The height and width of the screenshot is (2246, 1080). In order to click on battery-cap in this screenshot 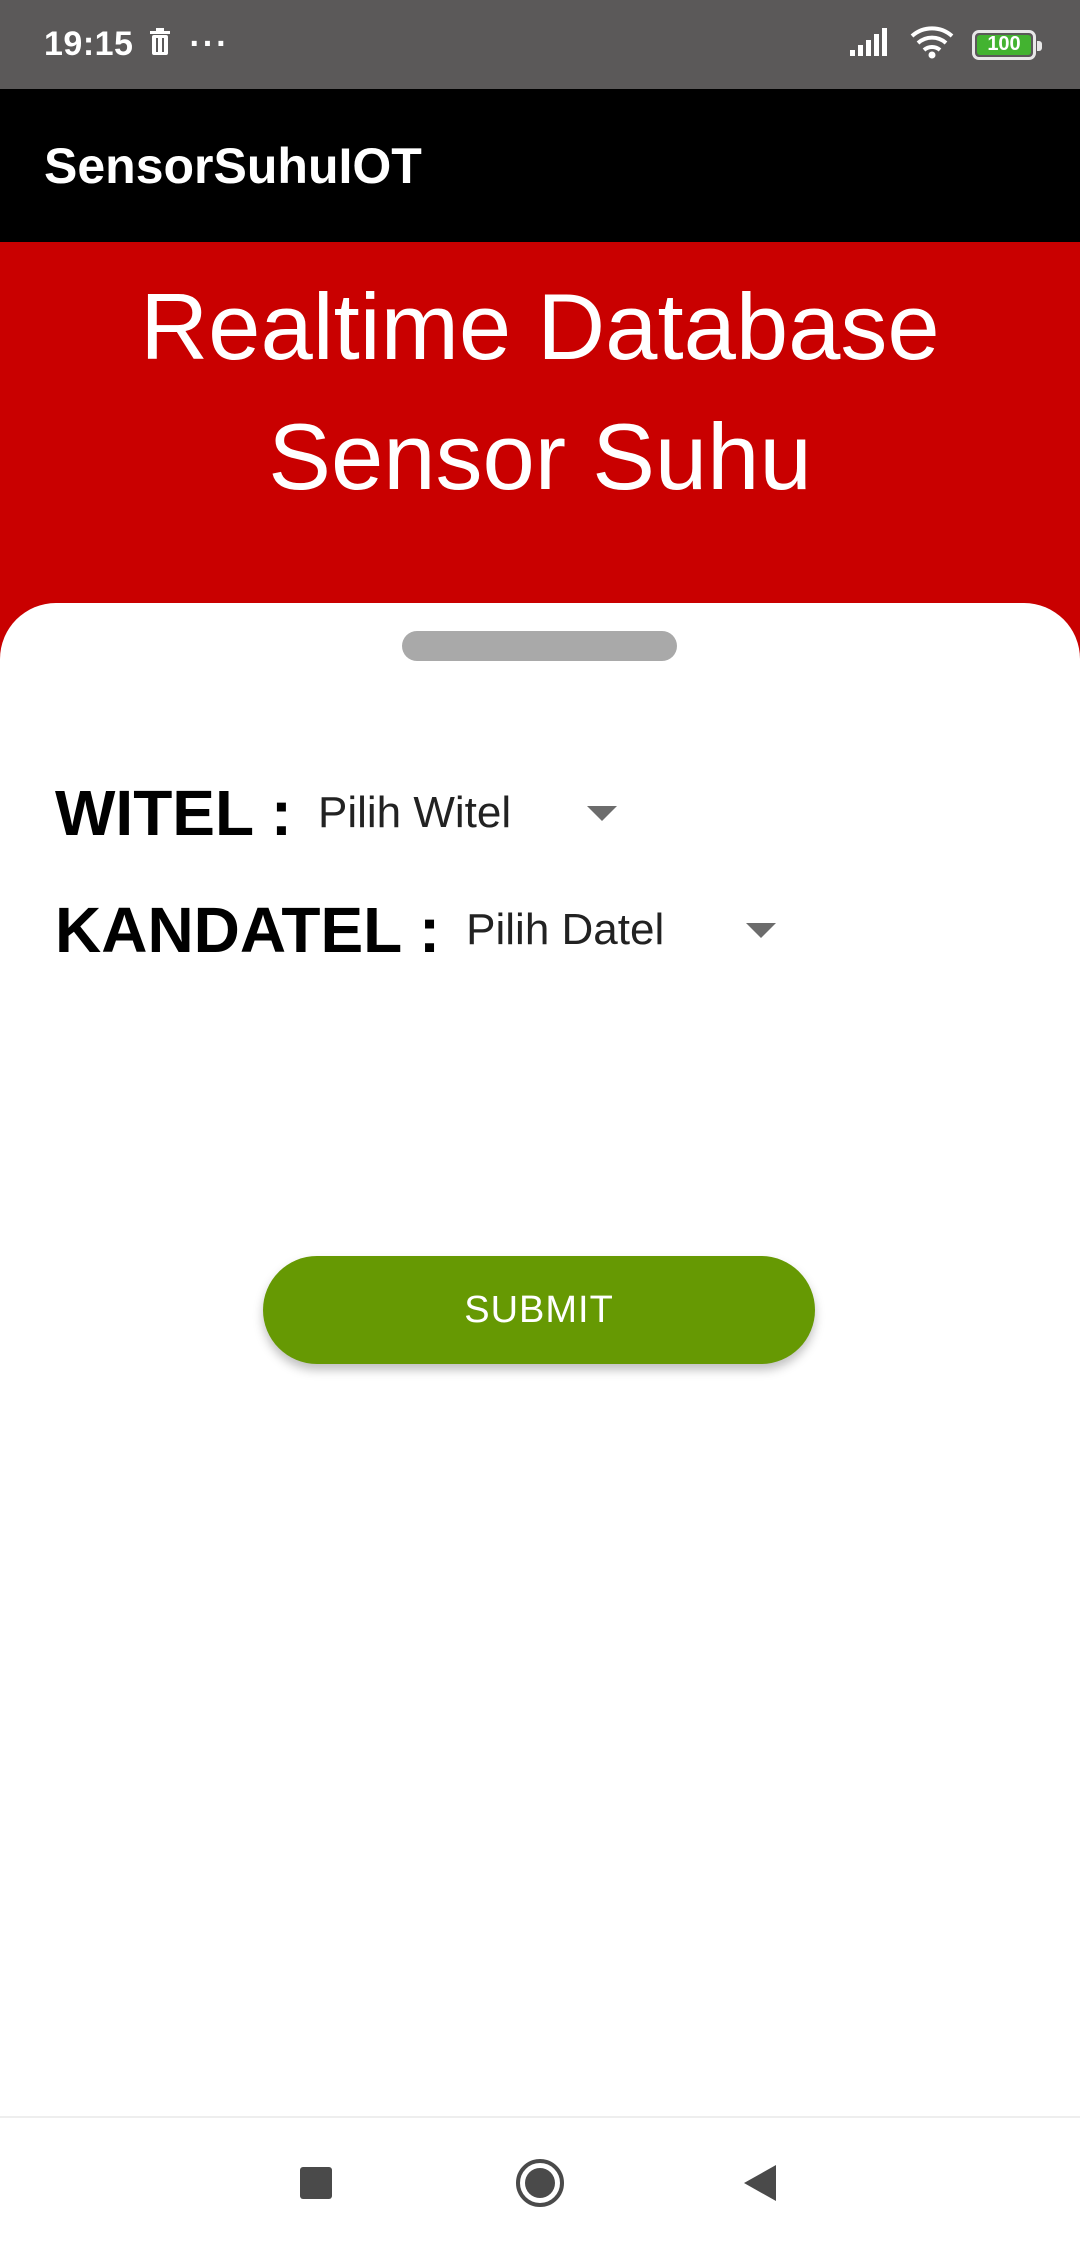, I will do `click(1039, 45)`.